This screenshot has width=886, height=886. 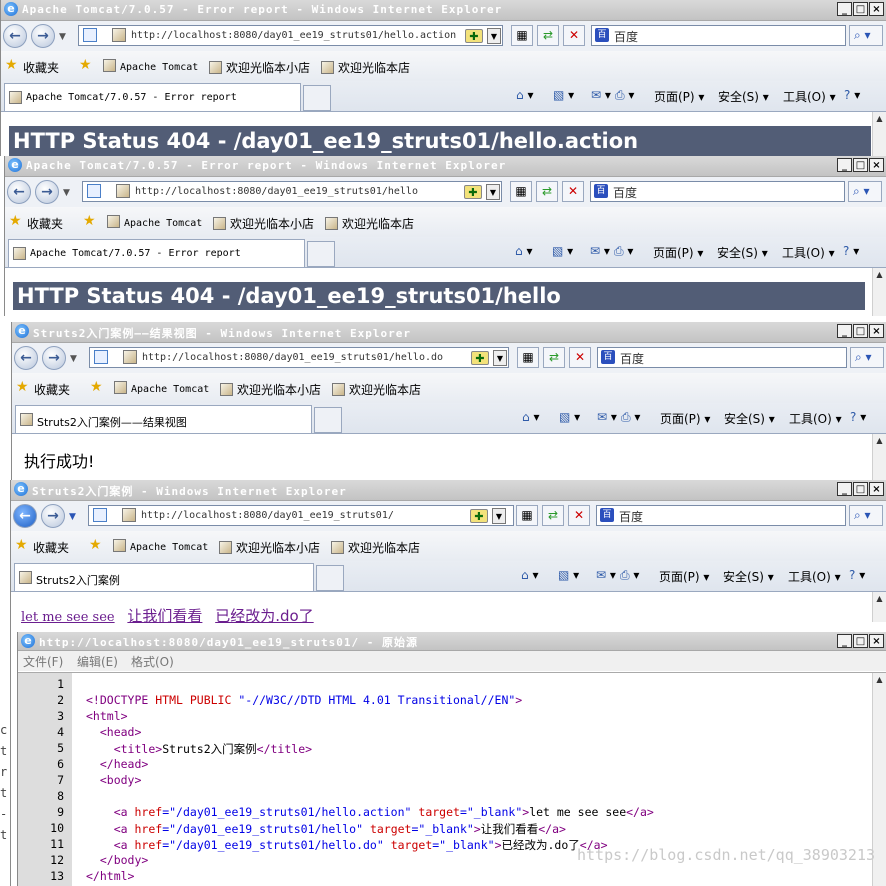 What do you see at coordinates (163, 419) in the screenshot?
I see `tab-active: Struts2入门案例——结果视图` at bounding box center [163, 419].